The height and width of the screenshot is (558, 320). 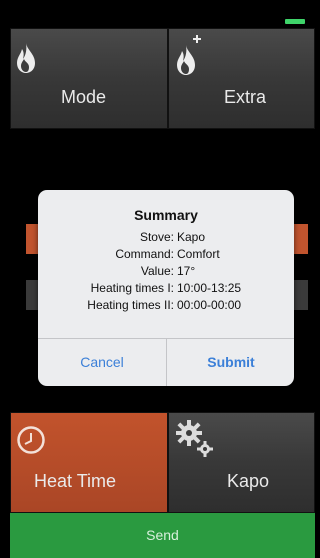 What do you see at coordinates (241, 78) in the screenshot?
I see `extra-button: Extra` at bounding box center [241, 78].